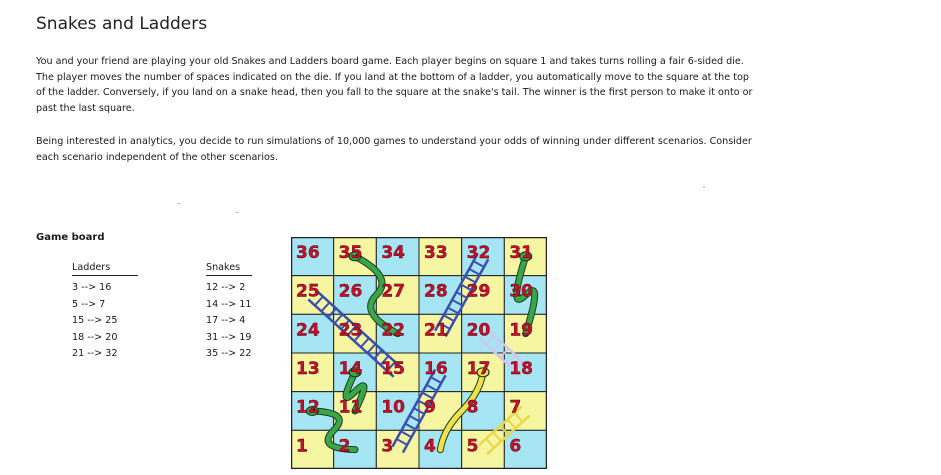  What do you see at coordinates (436, 292) in the screenshot?
I see `square-number: 28` at bounding box center [436, 292].